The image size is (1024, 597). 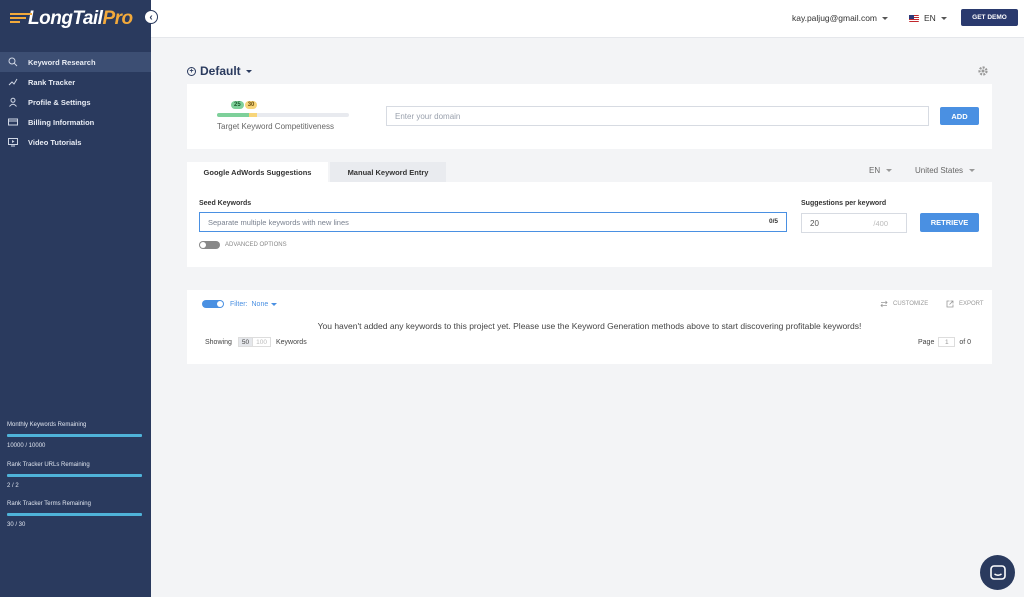 I want to click on keywords-label: Keywords, so click(x=291, y=342).